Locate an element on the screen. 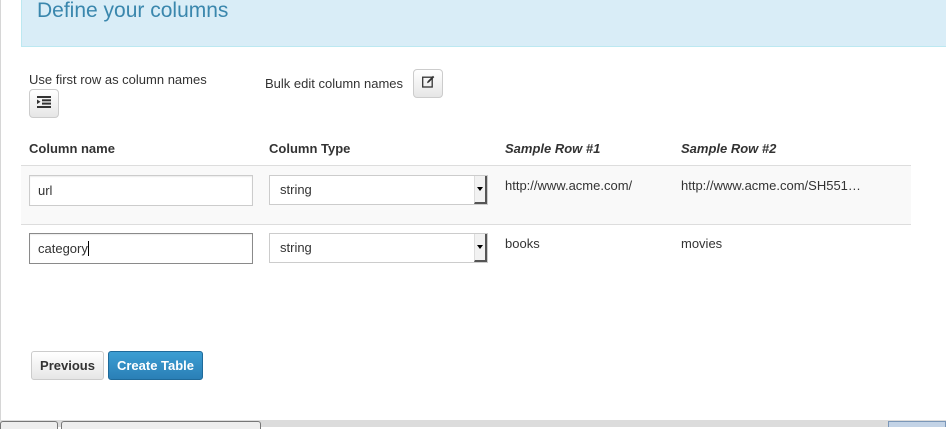 The width and height of the screenshot is (946, 429). first-row-label: Use first row as column names is located at coordinates (118, 79).